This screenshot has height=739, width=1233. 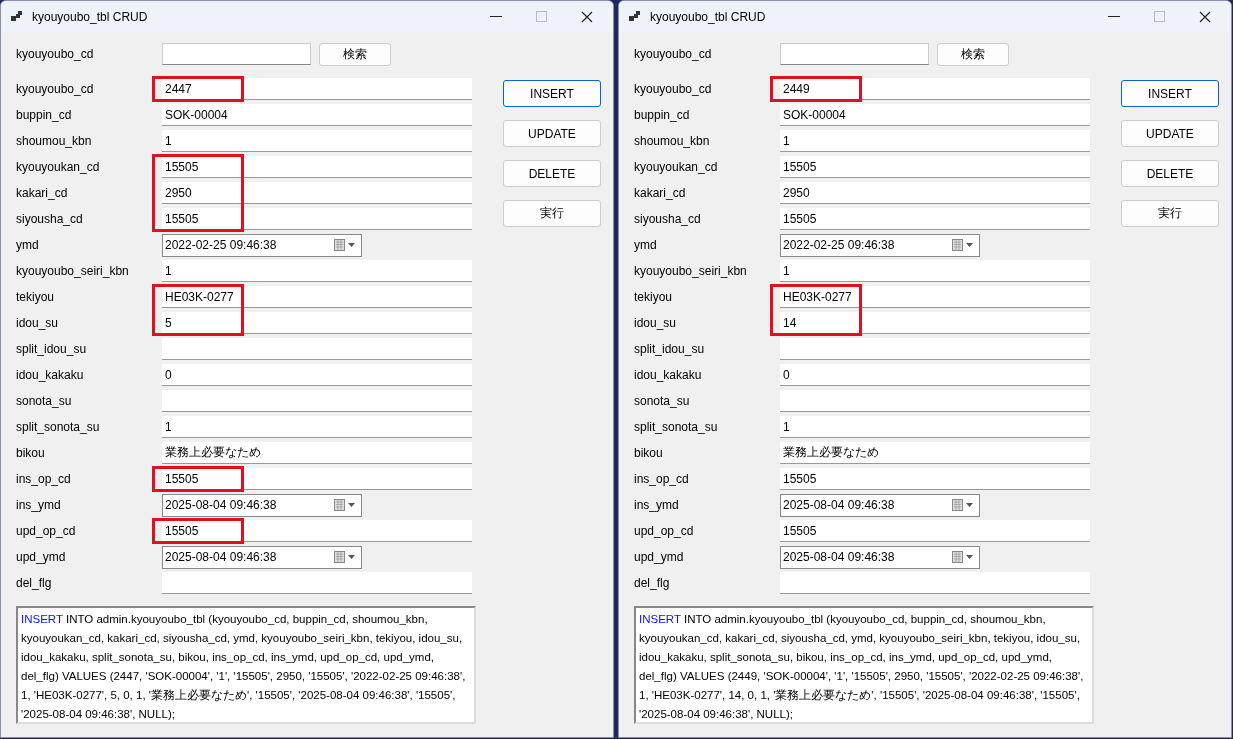 I want to click on field-label: kyouyoubo_cd, so click(x=673, y=89).